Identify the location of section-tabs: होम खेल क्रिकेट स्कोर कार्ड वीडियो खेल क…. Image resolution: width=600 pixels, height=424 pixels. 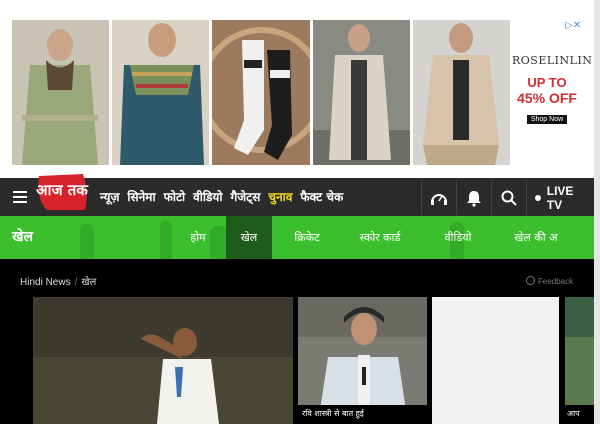
(372, 237).